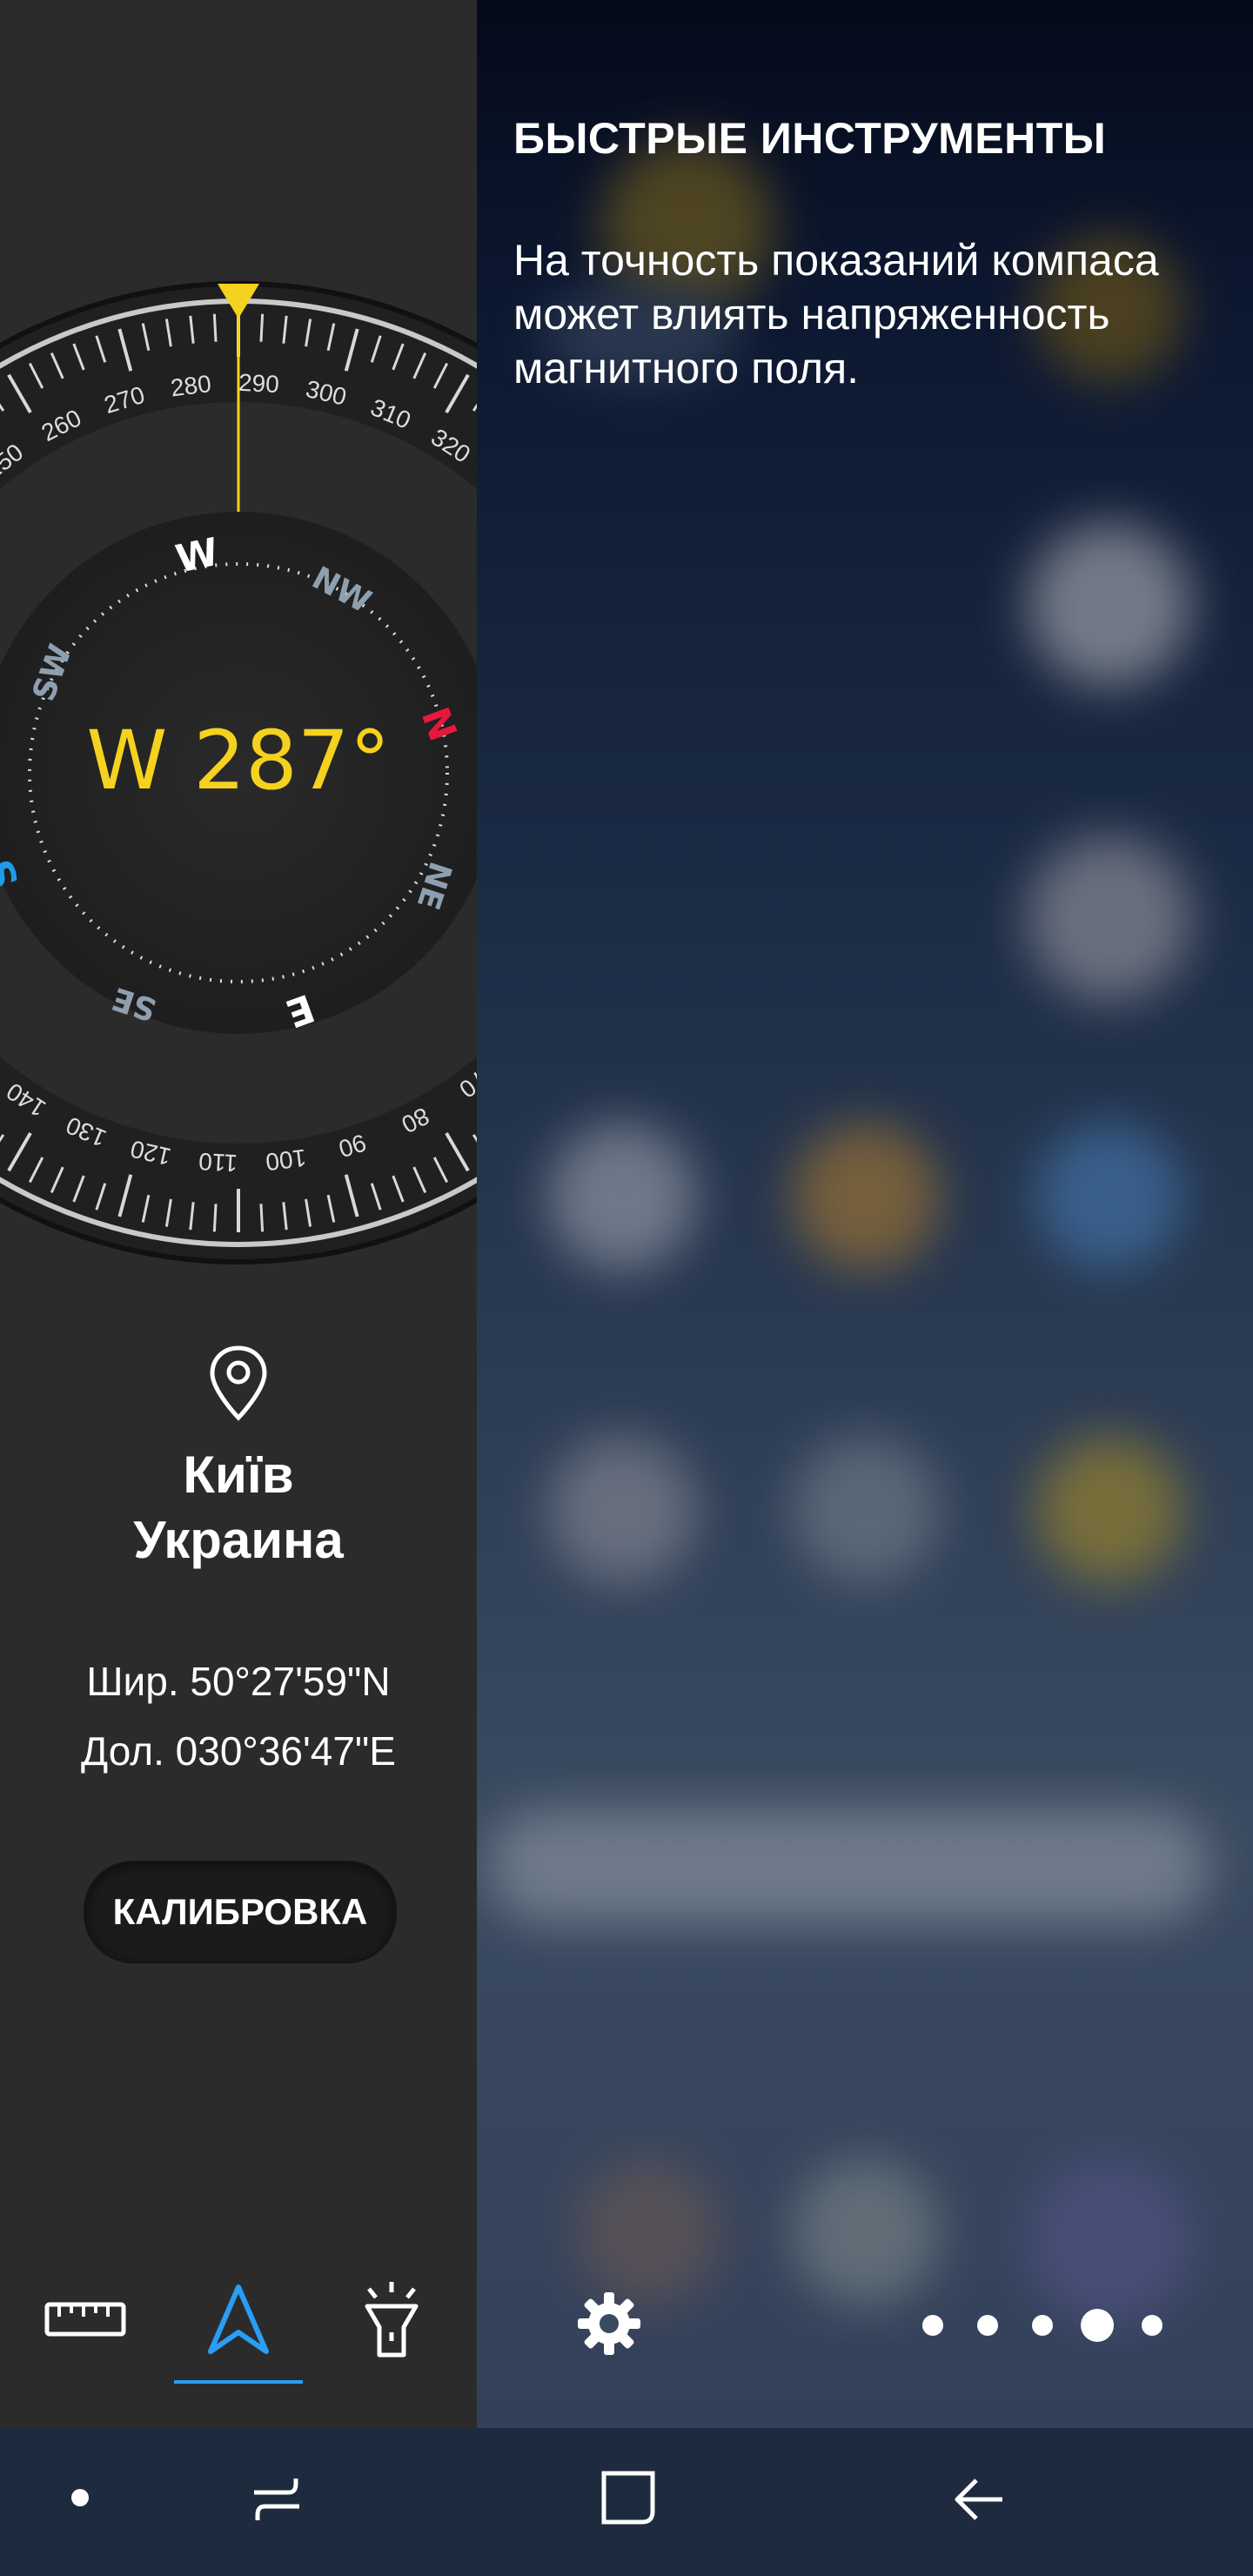 Image resolution: width=1253 pixels, height=2576 pixels. What do you see at coordinates (85, 2319) in the screenshot?
I see `ruler-icon` at bounding box center [85, 2319].